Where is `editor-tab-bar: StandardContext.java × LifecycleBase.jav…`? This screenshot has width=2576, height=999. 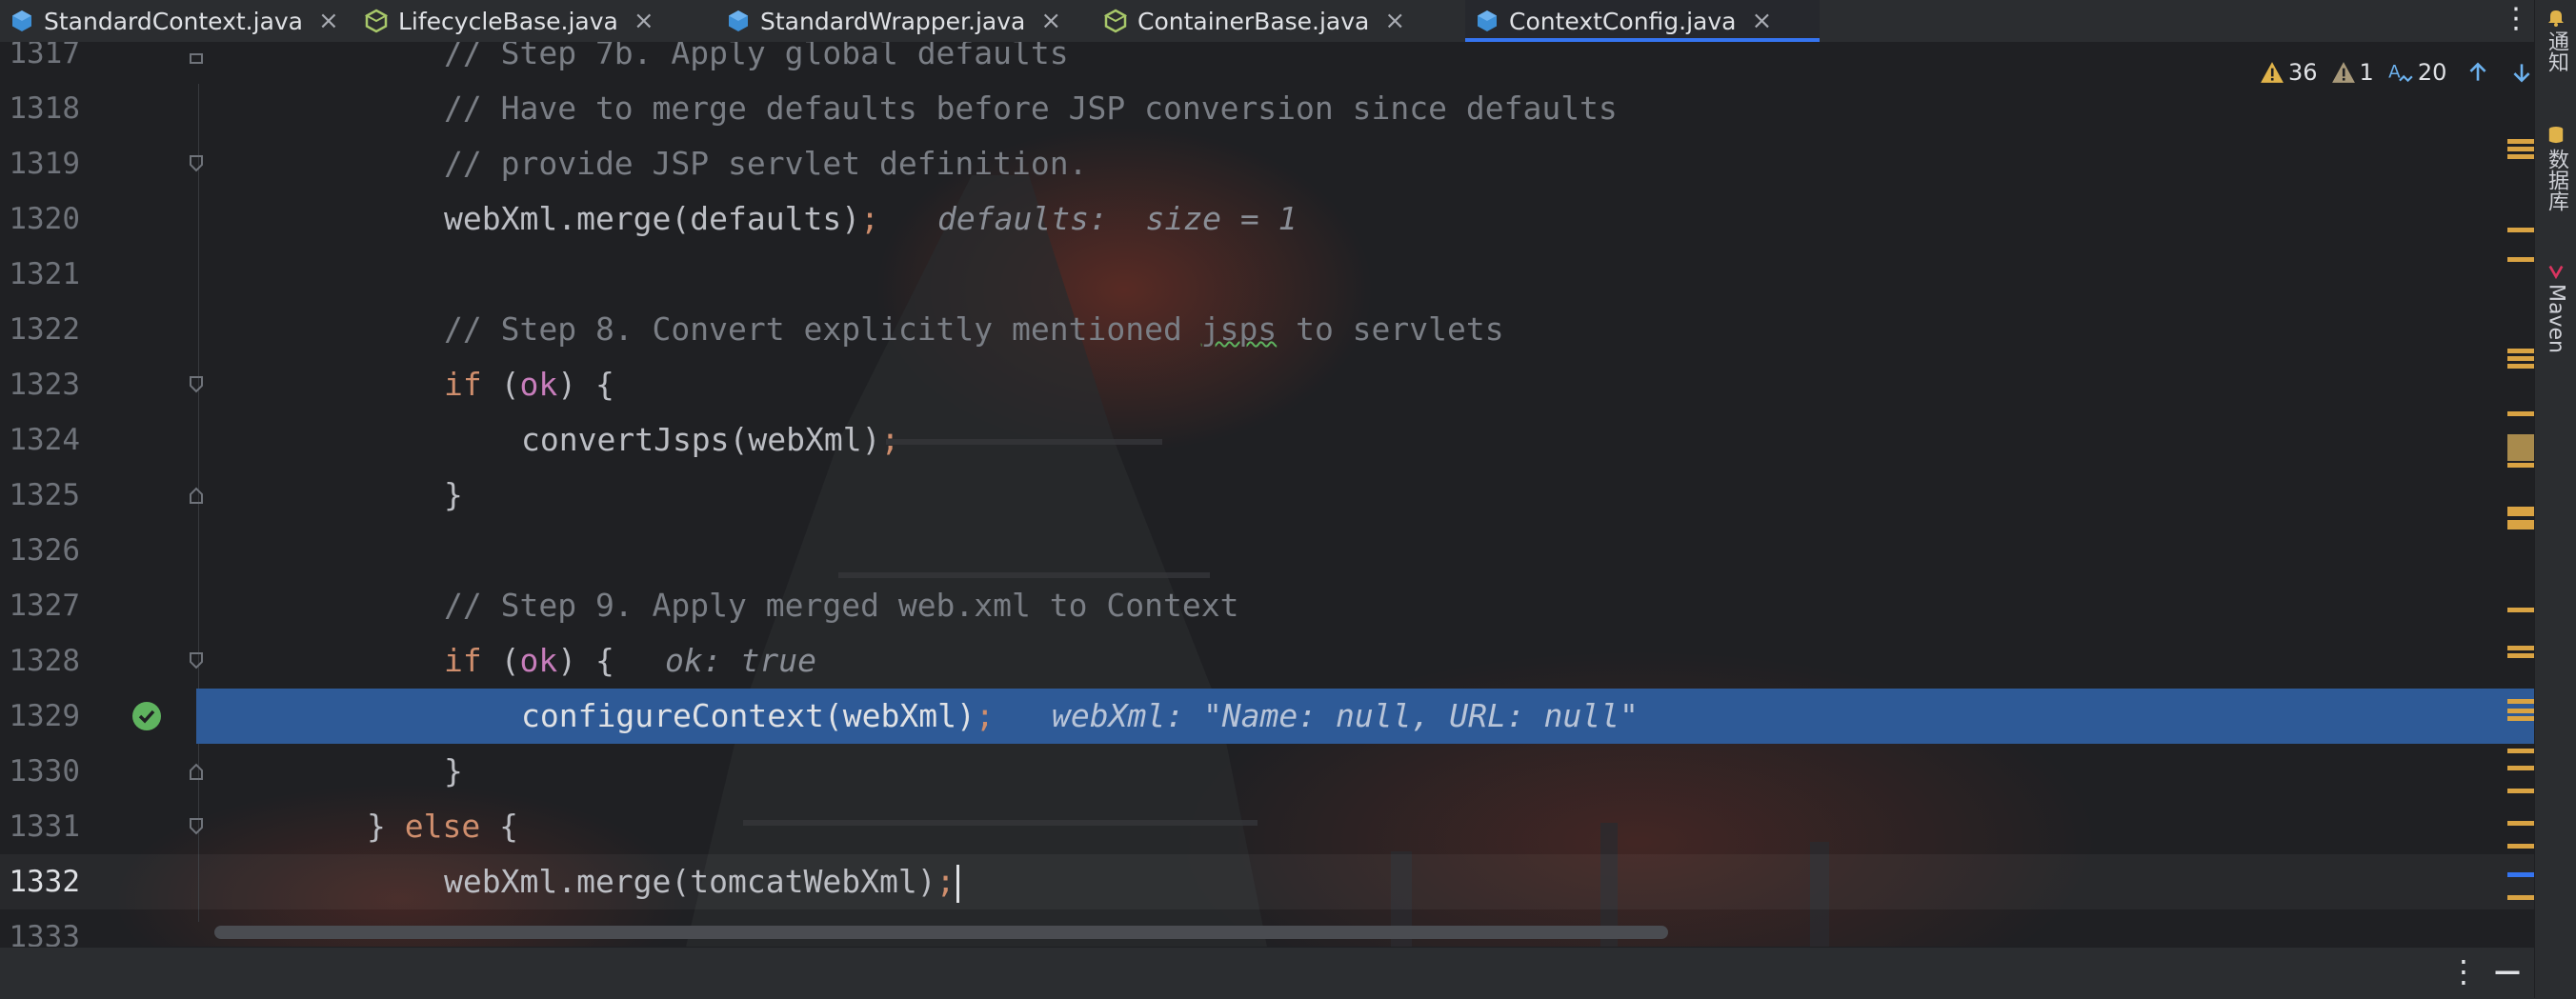
editor-tab-bar: StandardContext.java × LifecycleBase.jav… is located at coordinates (1267, 22).